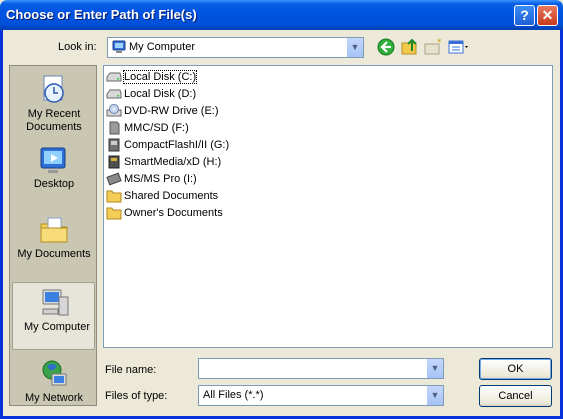 The image size is (563, 419). Describe the element at coordinates (547, 15) in the screenshot. I see `close-button: ✕` at that location.